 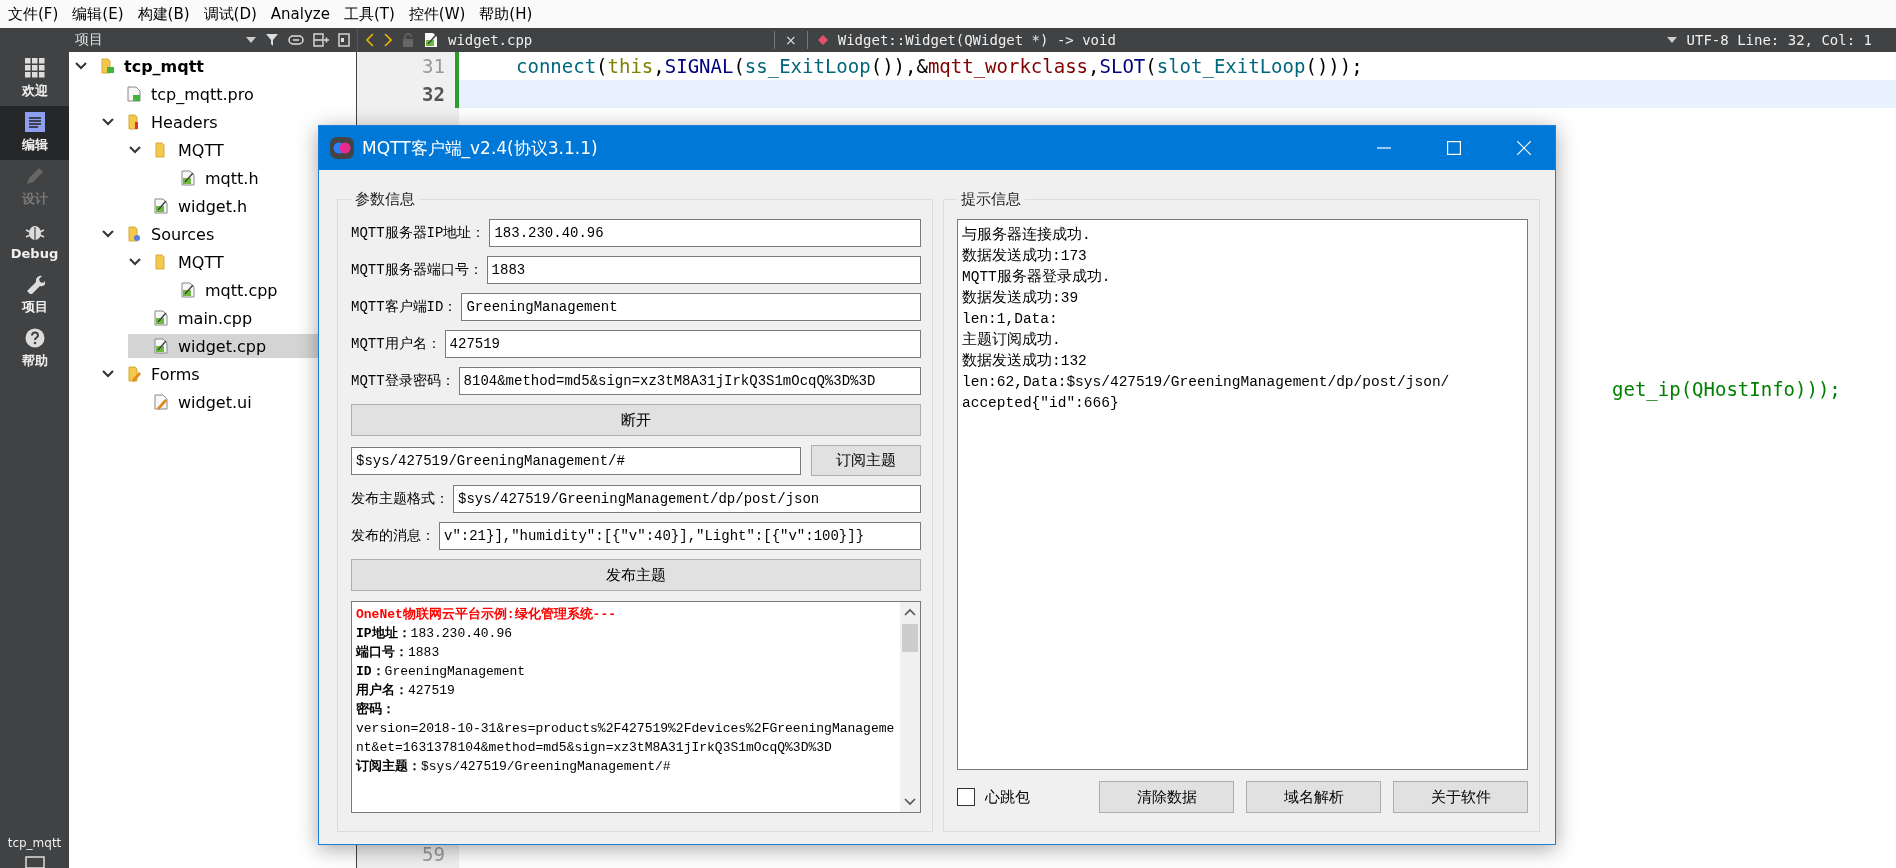 What do you see at coordinates (300, 14) in the screenshot?
I see `menu-item: Analyze` at bounding box center [300, 14].